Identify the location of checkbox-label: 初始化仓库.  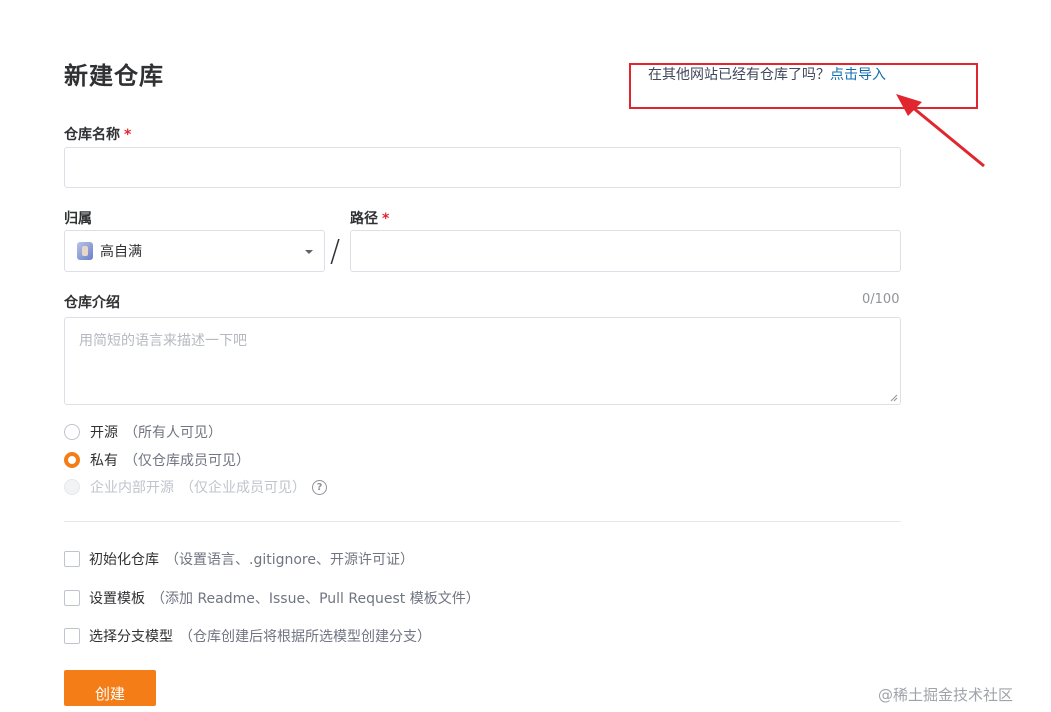
(124, 560).